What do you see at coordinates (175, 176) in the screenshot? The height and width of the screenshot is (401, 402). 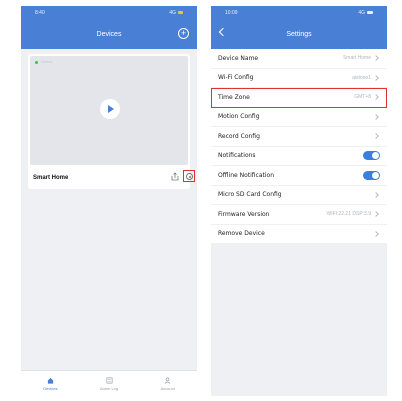 I see `share-icon` at bounding box center [175, 176].